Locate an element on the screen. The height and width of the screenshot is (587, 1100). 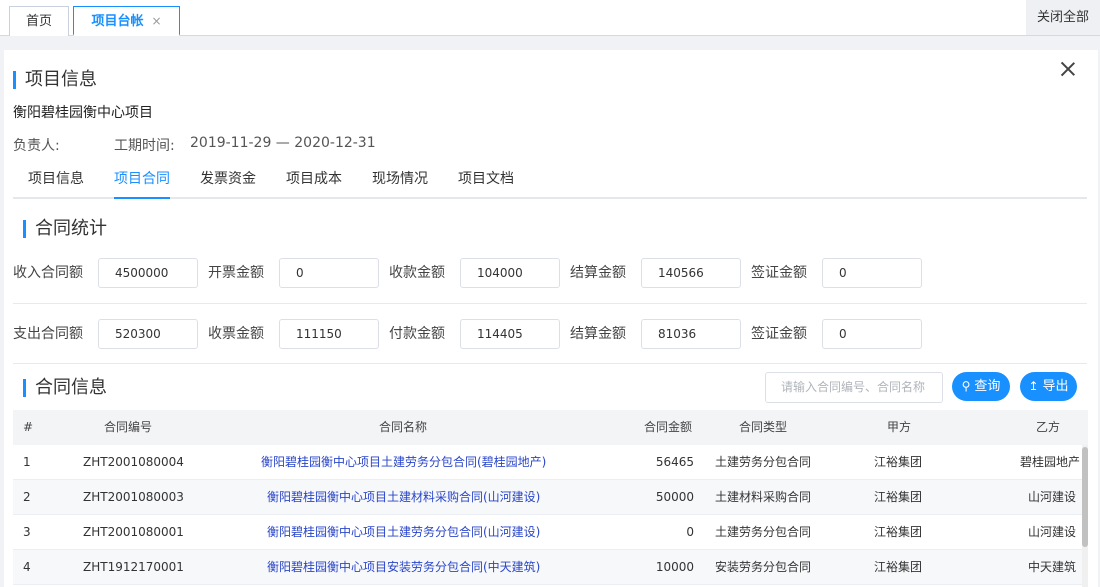
upload-icon: ↥ is located at coordinates (1033, 386).